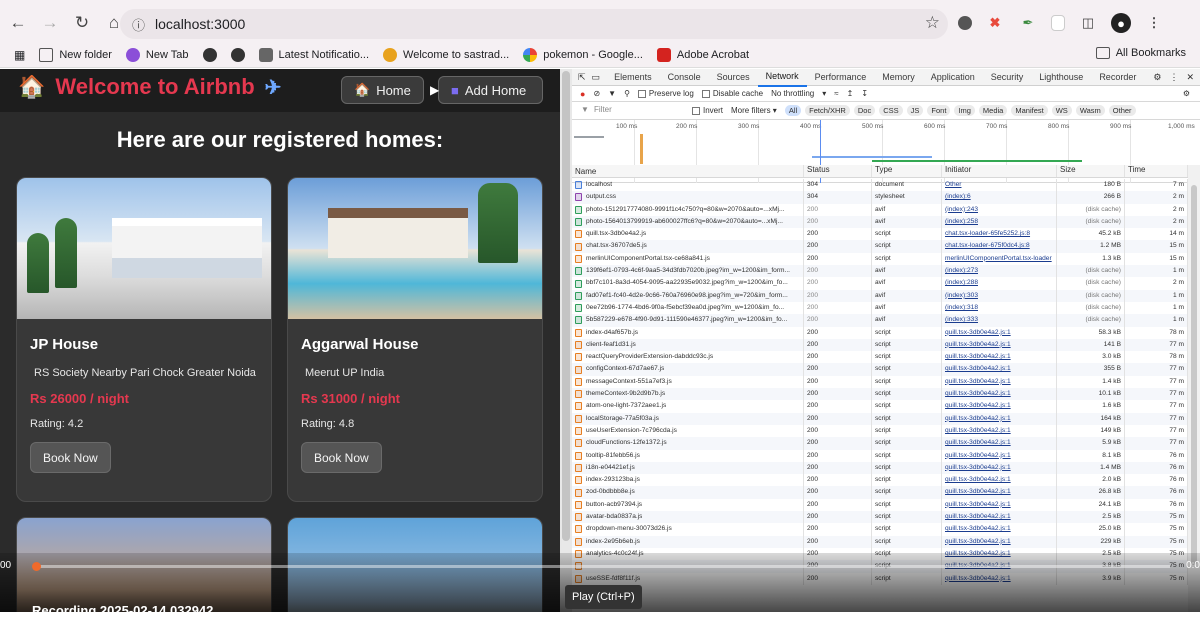 This screenshot has height=618, width=1200. I want to click on filter-chip-ws: WS, so click(1061, 110).